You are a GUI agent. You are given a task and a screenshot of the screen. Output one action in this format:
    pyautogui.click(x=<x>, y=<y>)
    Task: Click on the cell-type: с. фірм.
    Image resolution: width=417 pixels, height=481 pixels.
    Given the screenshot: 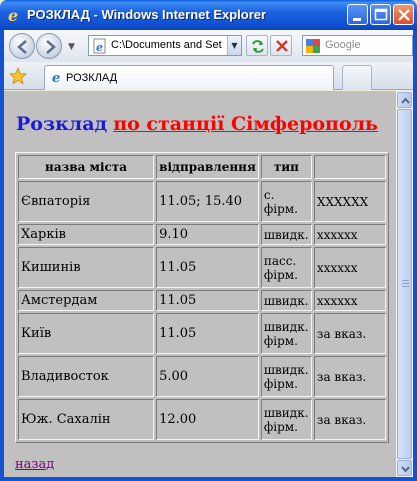 What is the action you would take?
    pyautogui.click(x=286, y=201)
    